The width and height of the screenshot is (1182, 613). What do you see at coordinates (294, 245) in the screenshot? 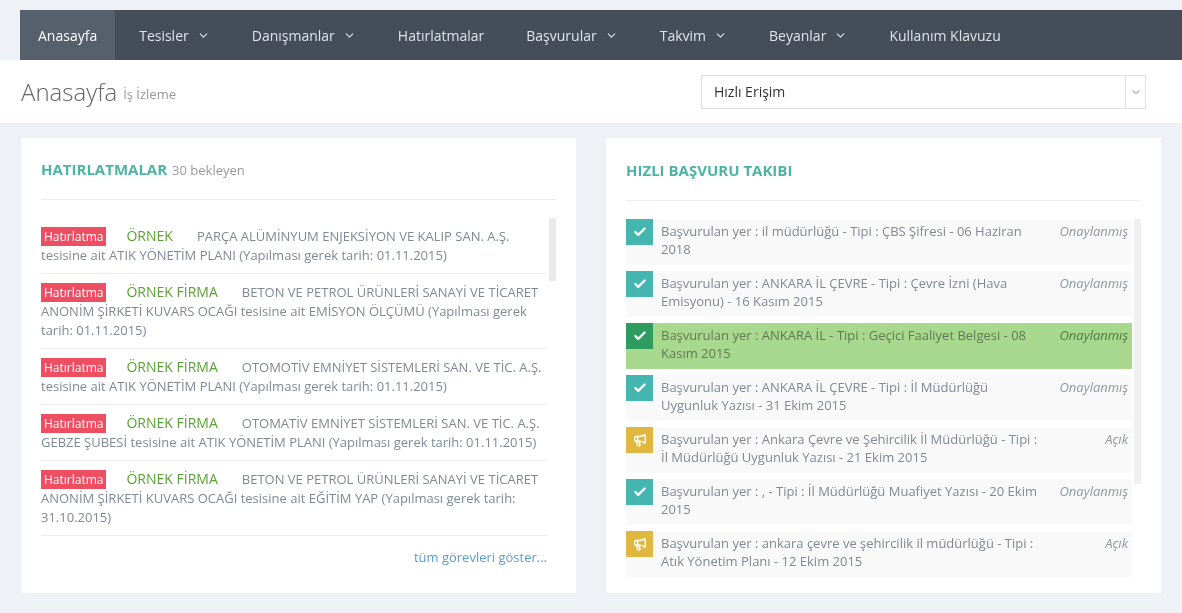
I see `reminder-text: Hatırlatma ÖRNEK PARÇA ALÜMİNYUM ENJEKSİYON VE KALIP SAN. A.Ş. tesisine ait ATIK YÖNETİM PLANI (Yapılması gerek tarih: 01.11.2015)` at bounding box center [294, 245].